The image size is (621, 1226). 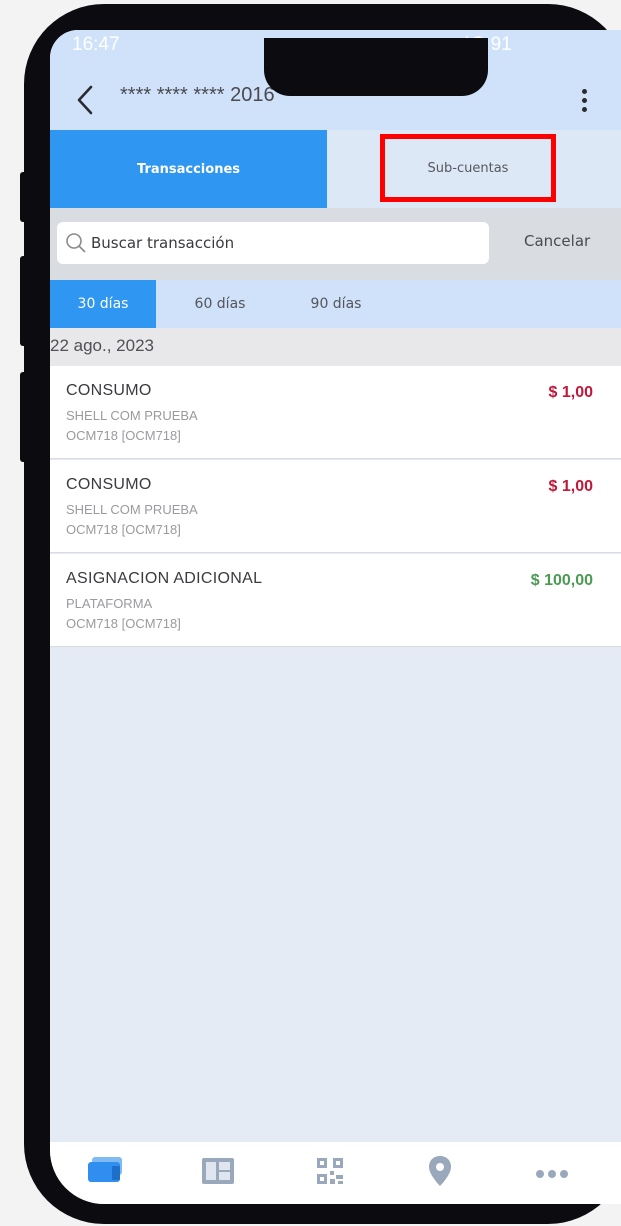 What do you see at coordinates (335, 169) in the screenshot?
I see `tab-bar: Transacciones Sub-cuentas` at bounding box center [335, 169].